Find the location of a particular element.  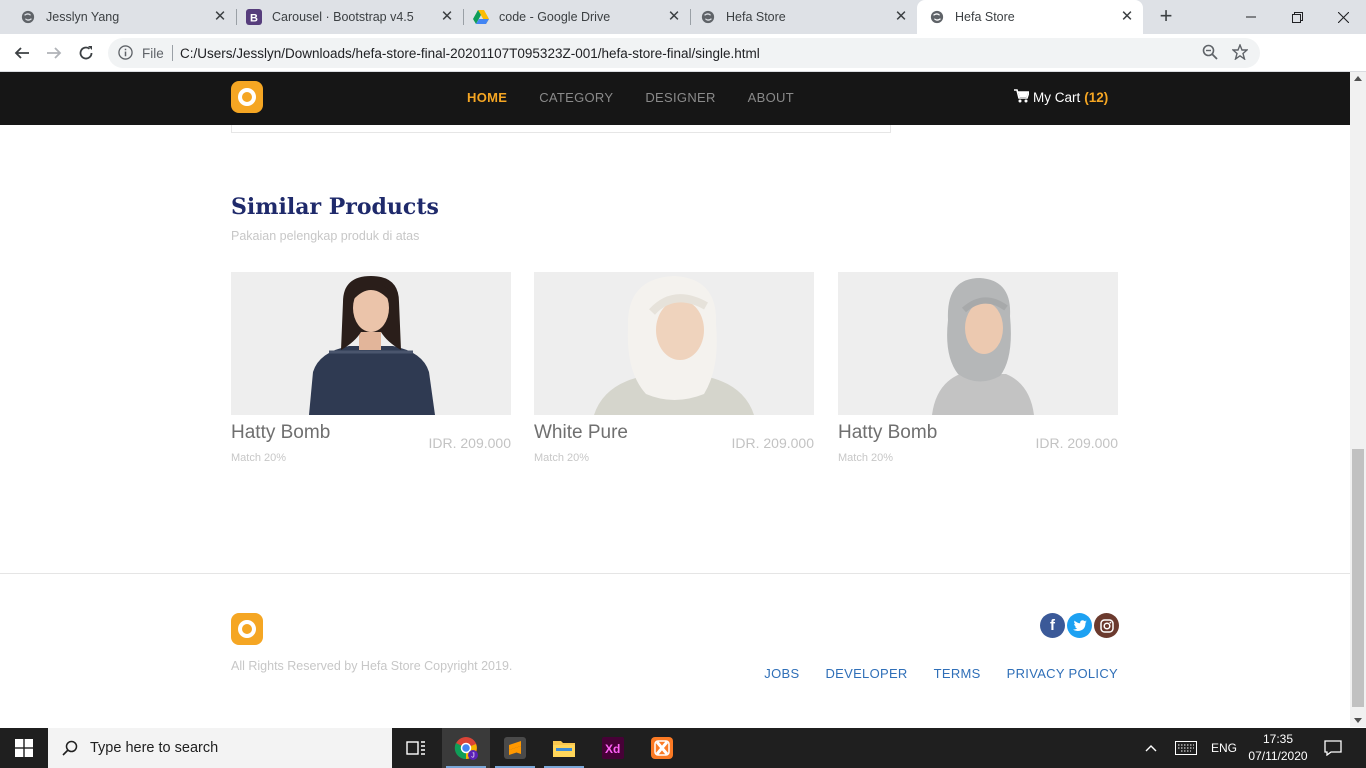

footer-link-jobs: JOBS is located at coordinates (781, 673).